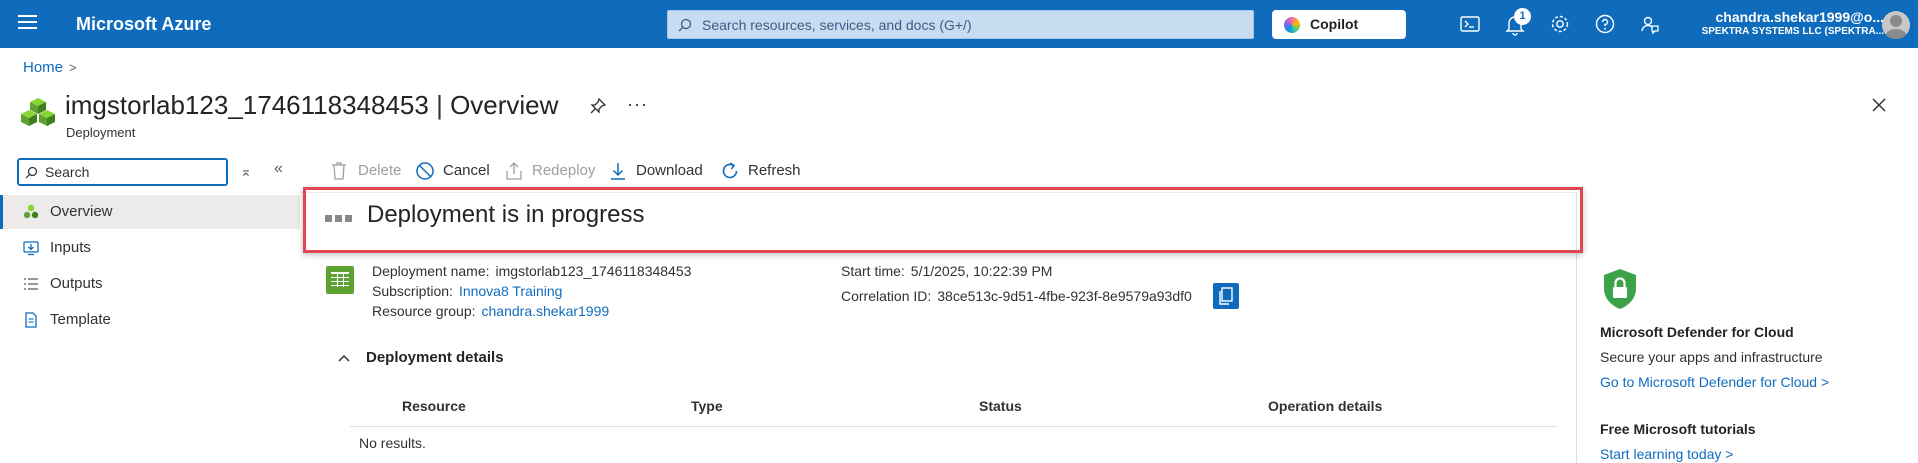  What do you see at coordinates (637, 104) in the screenshot?
I see `more-options-icon: ···` at bounding box center [637, 104].